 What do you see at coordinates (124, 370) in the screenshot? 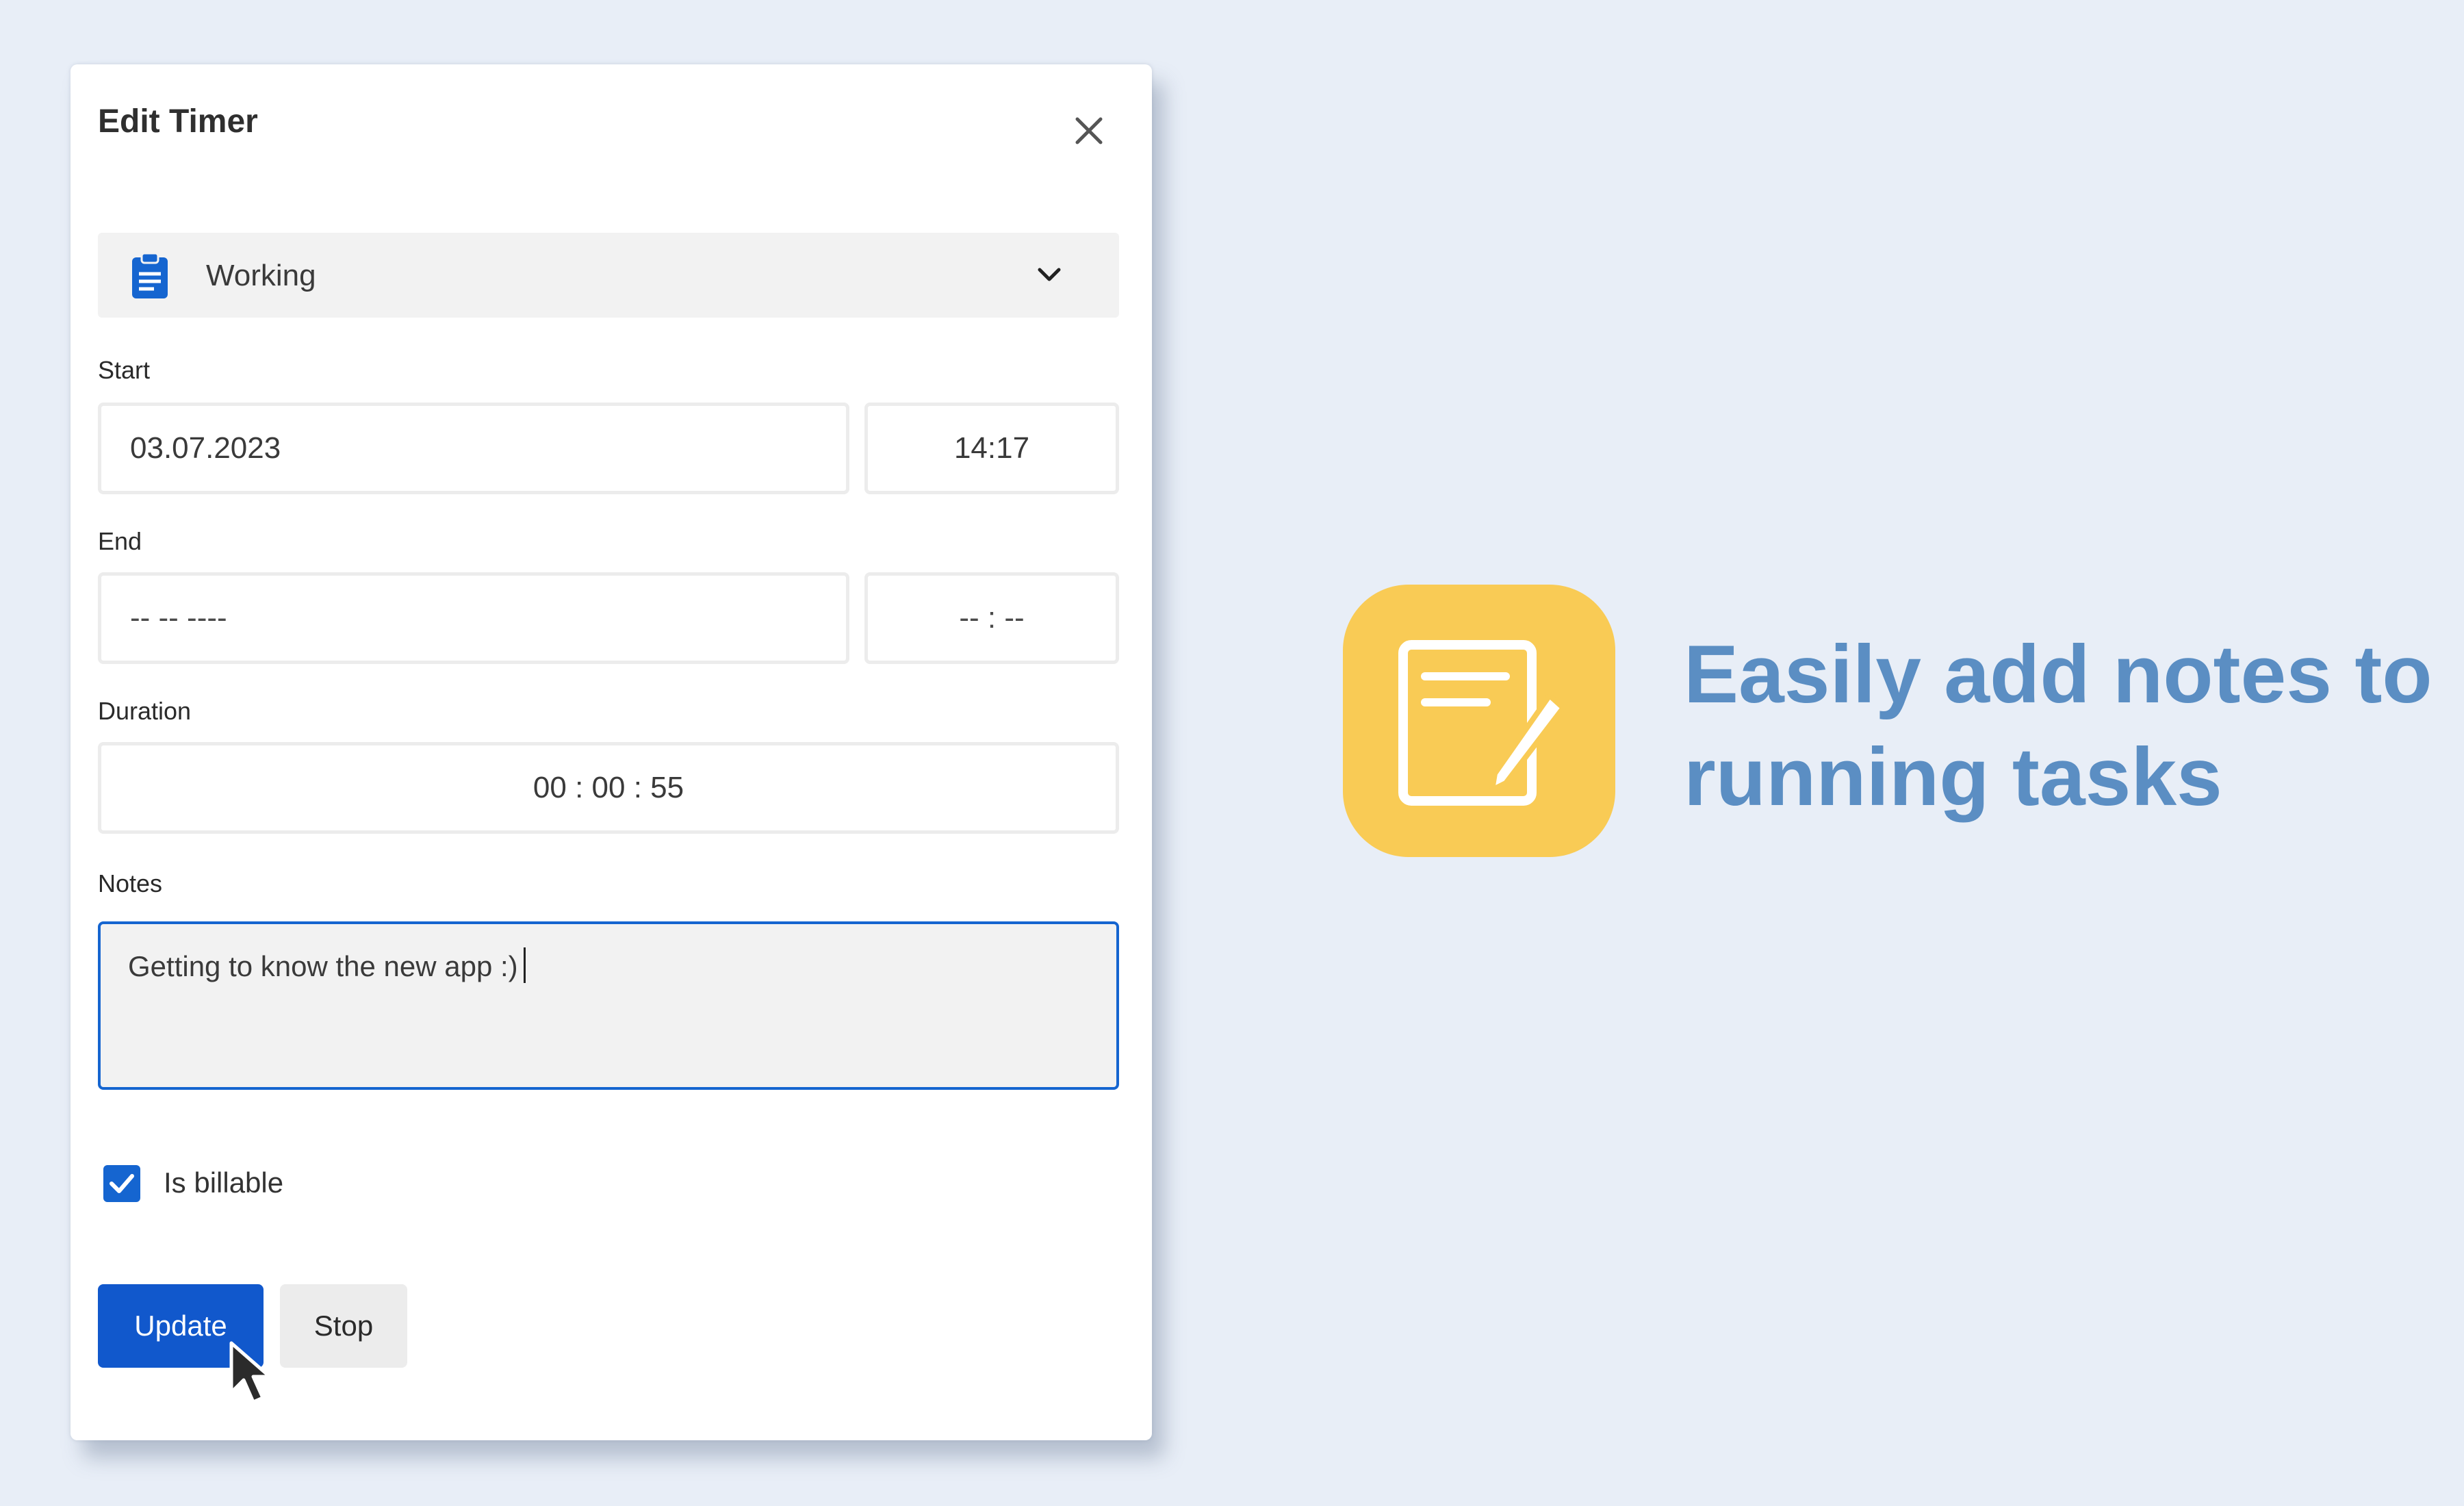
I see `start-label: Start` at bounding box center [124, 370].